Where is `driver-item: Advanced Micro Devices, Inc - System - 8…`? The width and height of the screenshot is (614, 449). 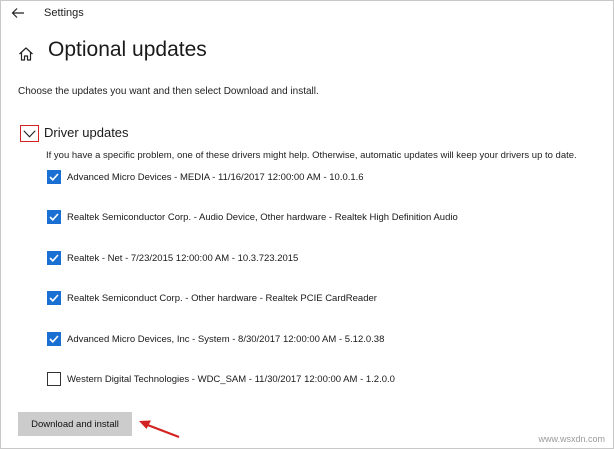 driver-item: Advanced Micro Devices, Inc - System - 8… is located at coordinates (215, 339).